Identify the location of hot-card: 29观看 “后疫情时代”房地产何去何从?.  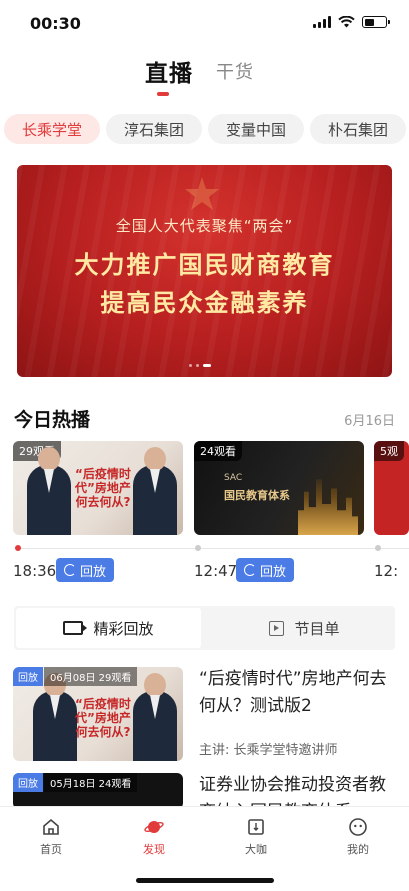
(98, 488).